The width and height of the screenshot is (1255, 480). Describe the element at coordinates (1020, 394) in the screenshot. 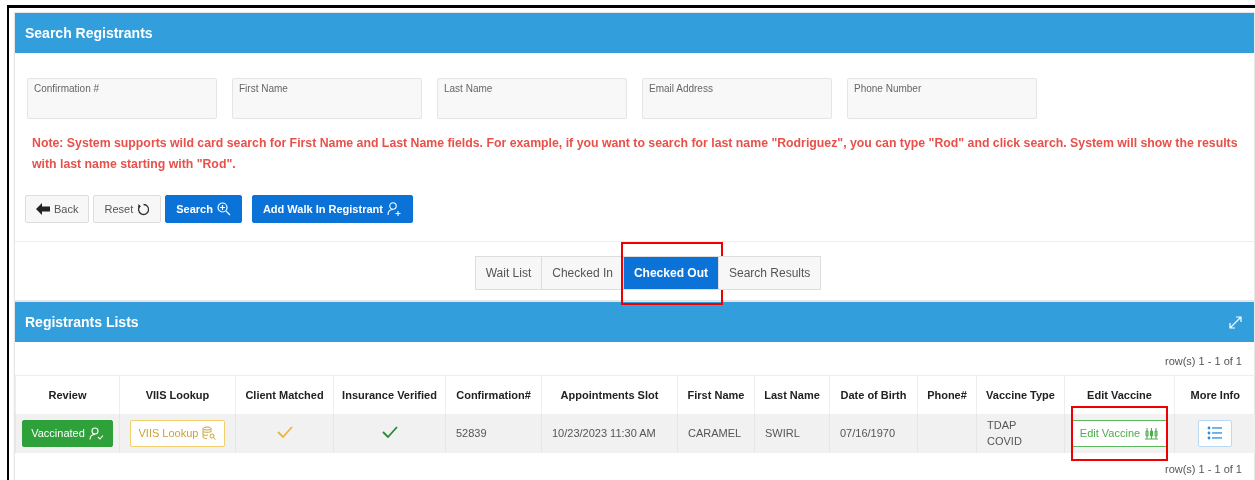

I see `column-header: Vaccine Type` at that location.